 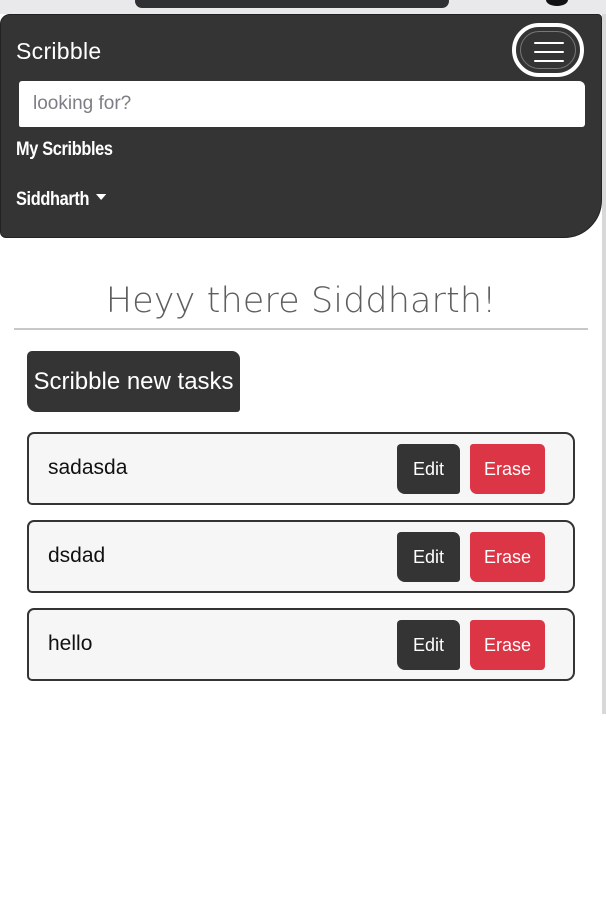 I want to click on task-card: sadasda Edit Erase, so click(x=301, y=468).